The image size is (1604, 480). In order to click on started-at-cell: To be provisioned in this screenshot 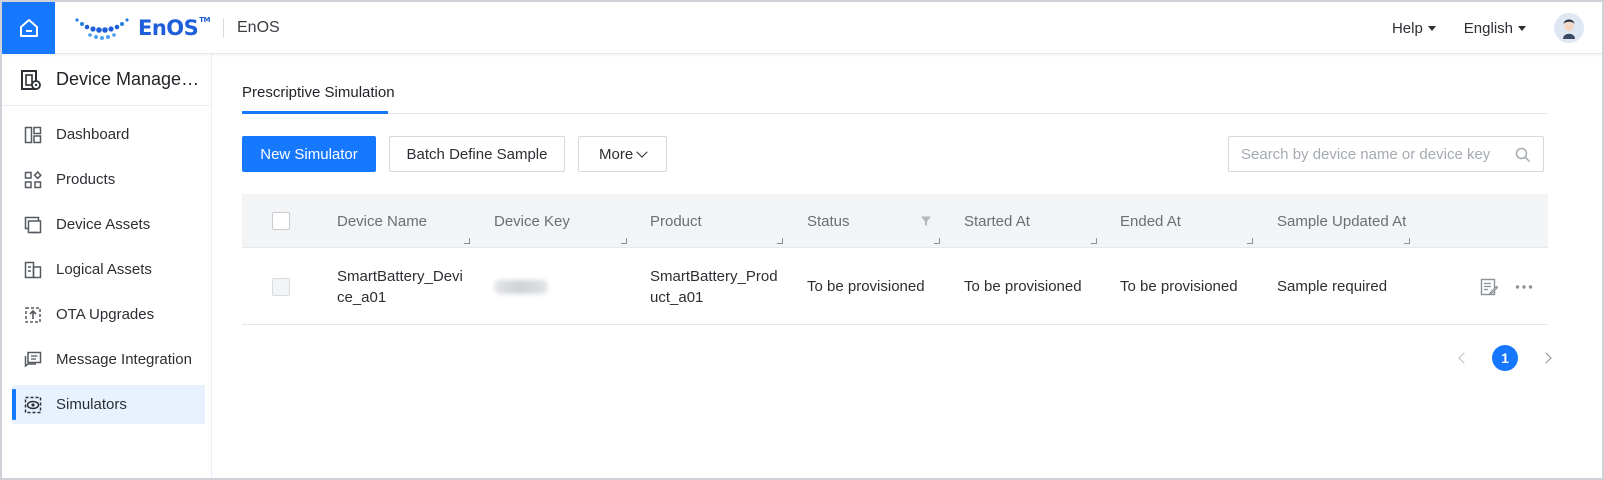, I will do `click(1023, 286)`.